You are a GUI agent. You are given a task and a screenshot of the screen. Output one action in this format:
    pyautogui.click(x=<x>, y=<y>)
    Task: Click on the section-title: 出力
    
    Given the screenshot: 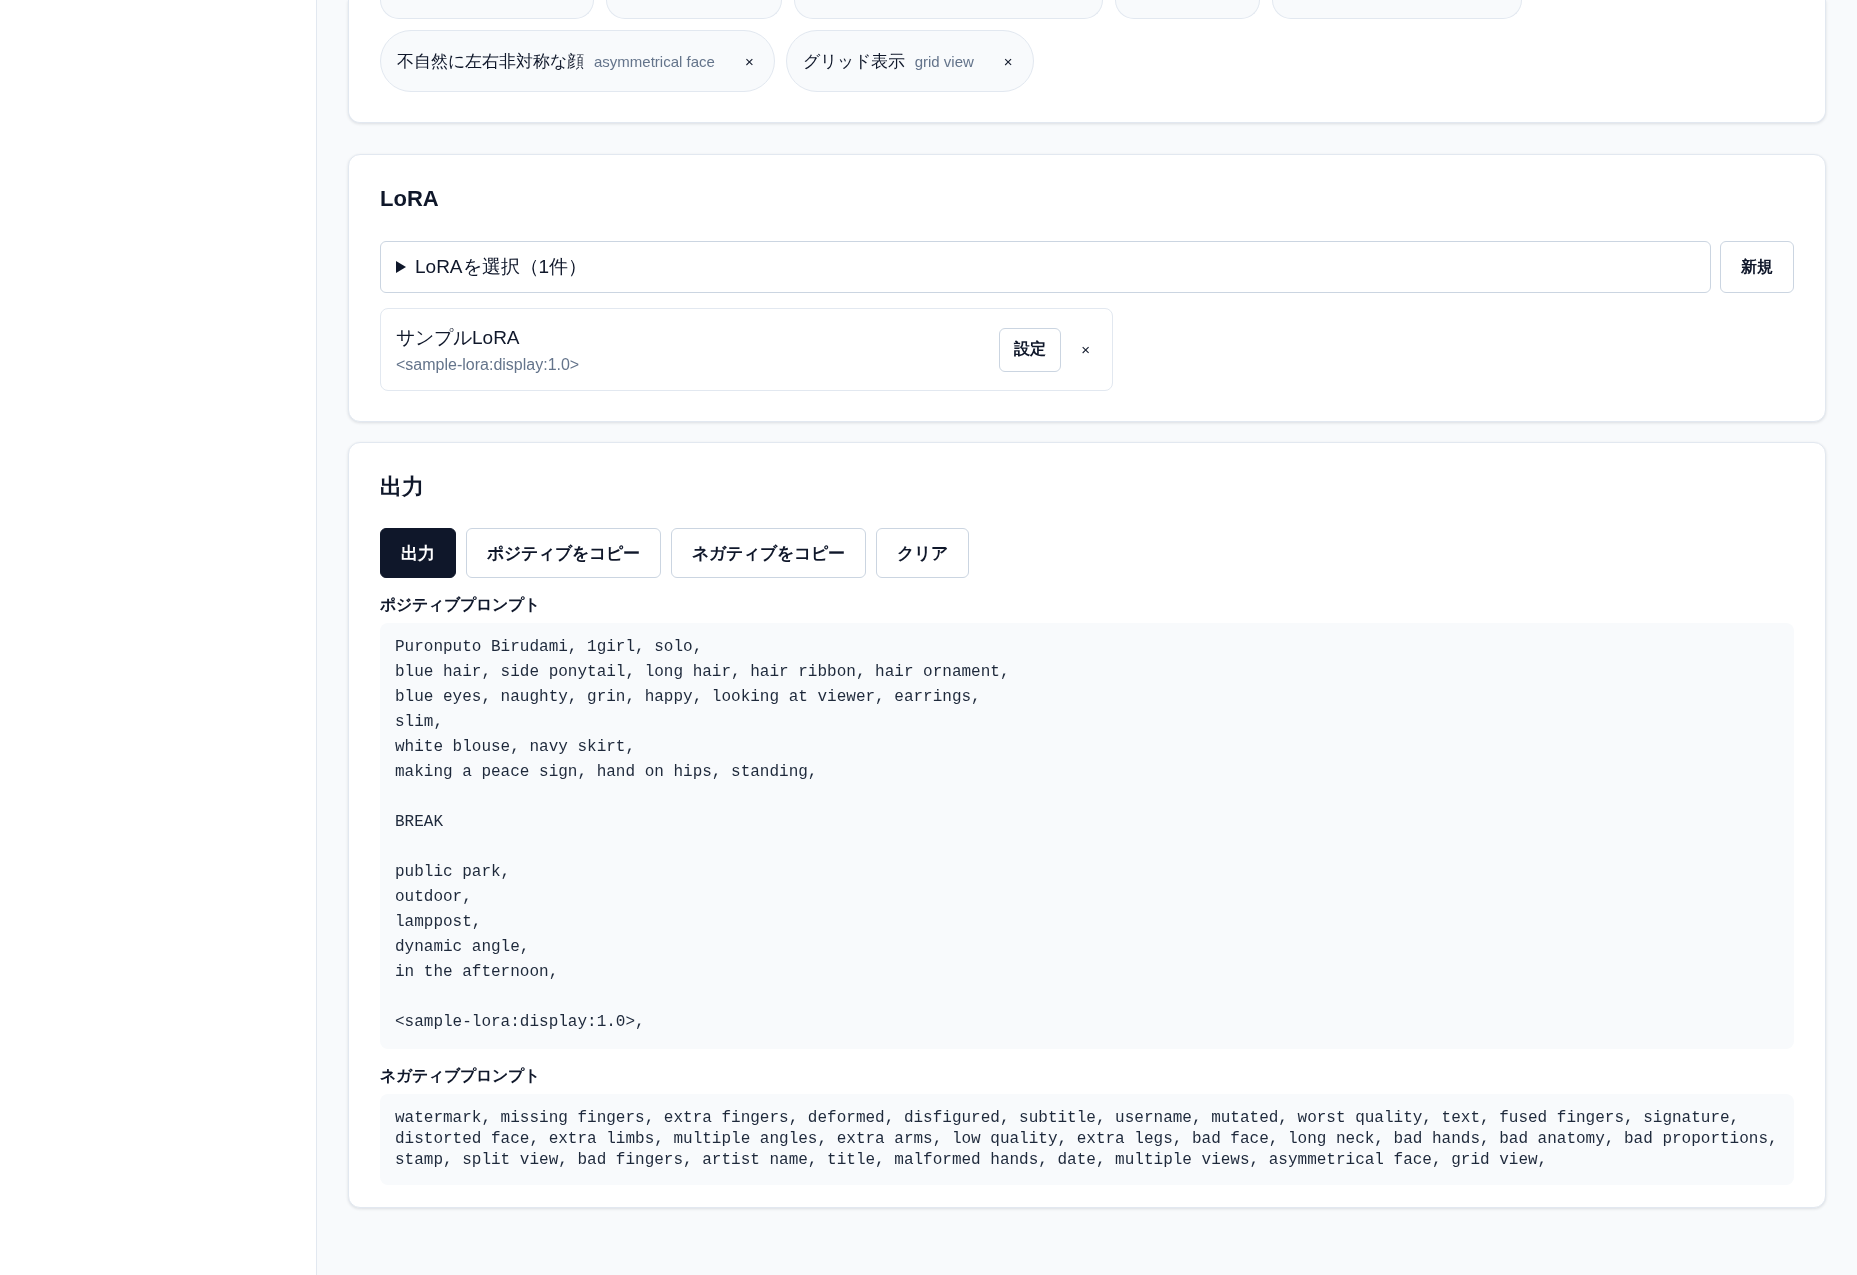 What is the action you would take?
    pyautogui.click(x=402, y=487)
    